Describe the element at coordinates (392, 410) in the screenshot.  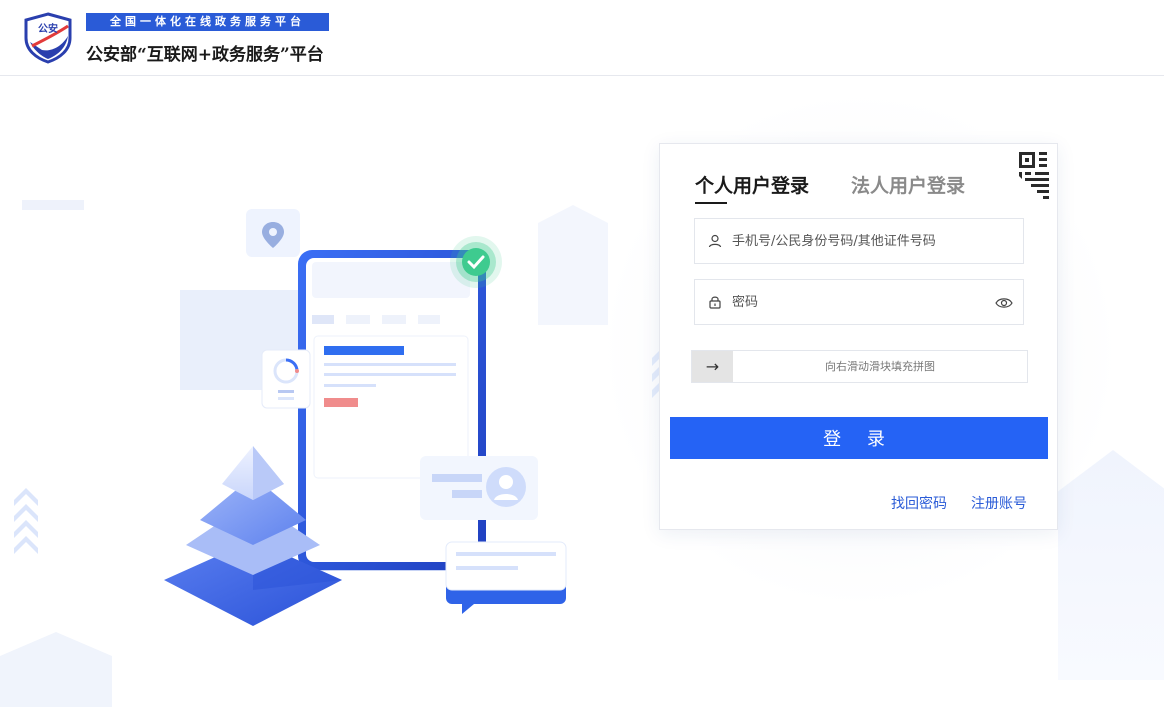
I see `phone-illustration` at that location.